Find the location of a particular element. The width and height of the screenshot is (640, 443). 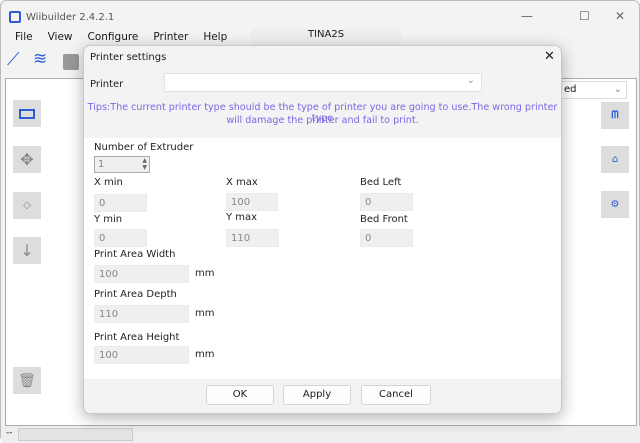

wifi-icon: ≋ is located at coordinates (40, 59).